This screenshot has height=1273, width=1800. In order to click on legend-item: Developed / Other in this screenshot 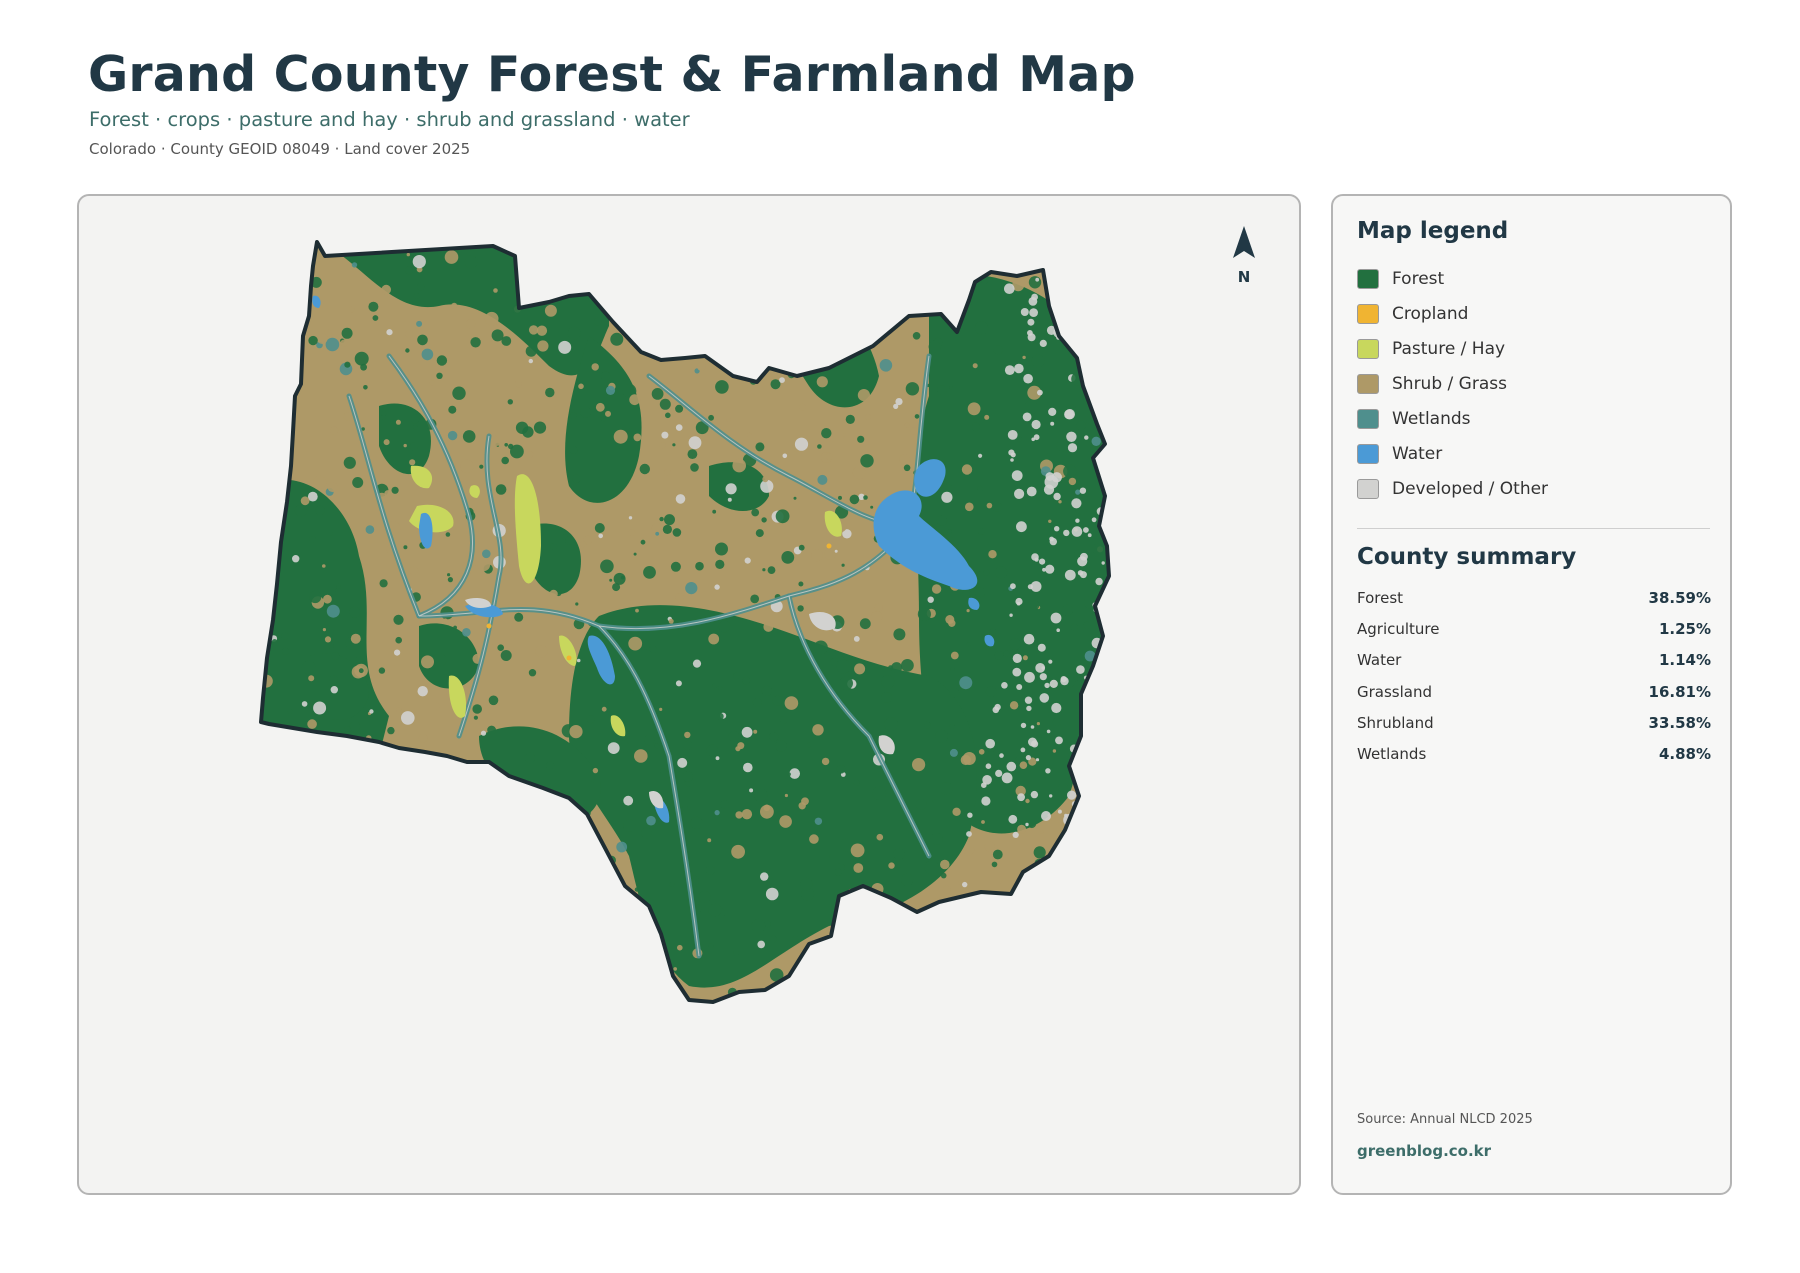, I will do `click(1527, 488)`.